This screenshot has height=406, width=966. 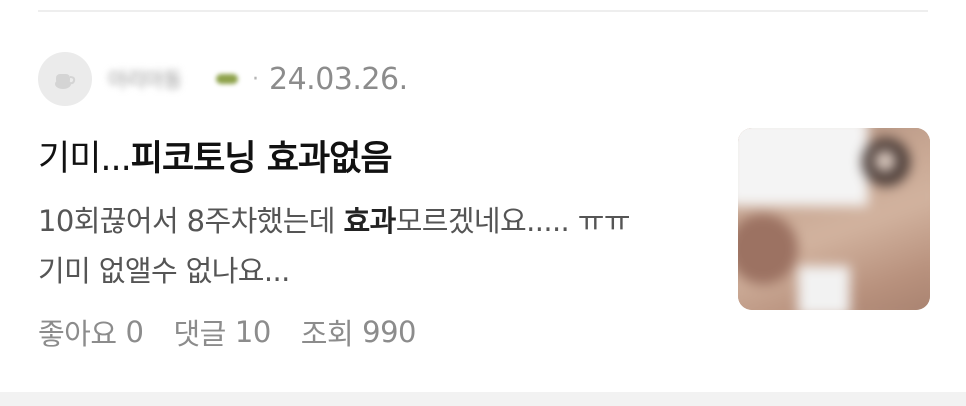 I want to click on excerpt-text-after: 모르겠네요..... ㅠㅠ, so click(x=513, y=221).